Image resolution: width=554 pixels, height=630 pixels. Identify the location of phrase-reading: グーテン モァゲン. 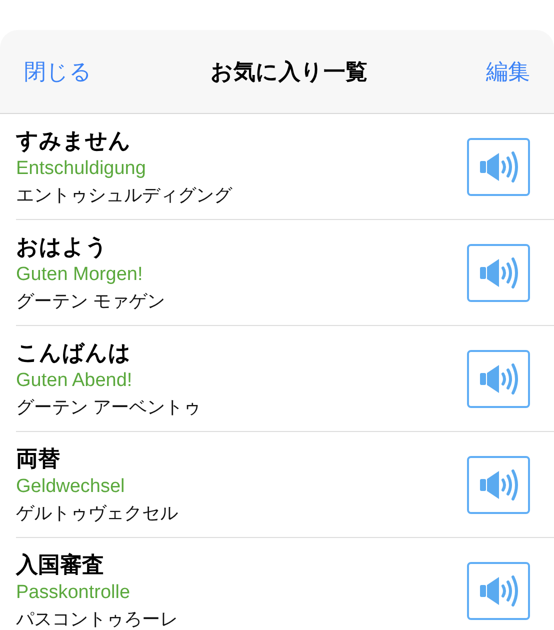
(91, 301).